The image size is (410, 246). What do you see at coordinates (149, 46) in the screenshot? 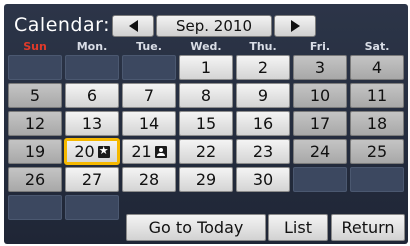
I see `weekday-tue: Tue.` at bounding box center [149, 46].